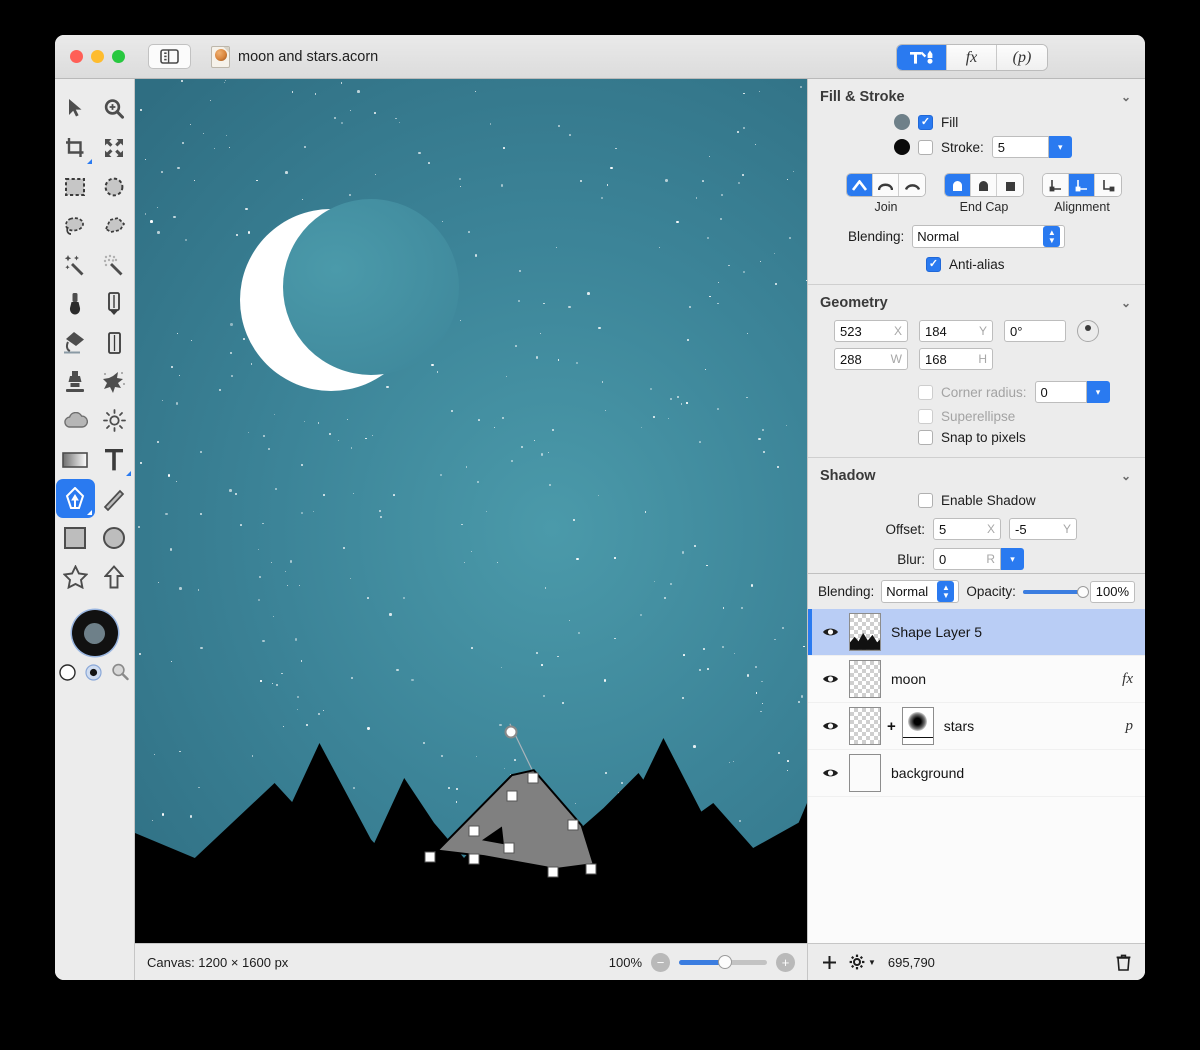 This screenshot has height=1050, width=1200. Describe the element at coordinates (871, 331) in the screenshot. I see `geometry-x-field: 523 X` at that location.